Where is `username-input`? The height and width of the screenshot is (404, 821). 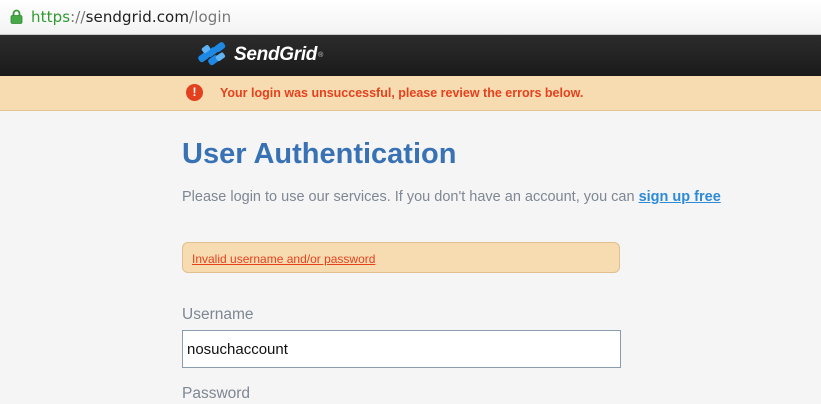 username-input is located at coordinates (401, 349).